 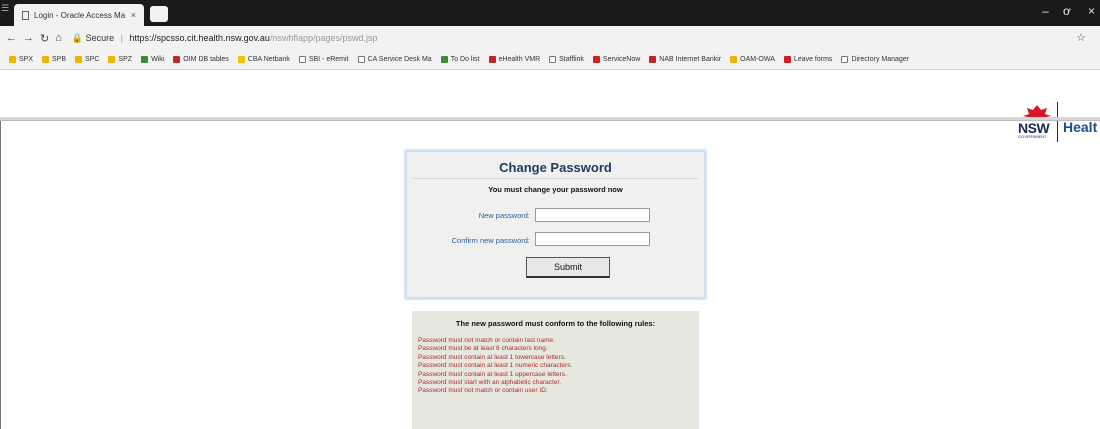 What do you see at coordinates (159, 14) in the screenshot?
I see `new-tab-button` at bounding box center [159, 14].